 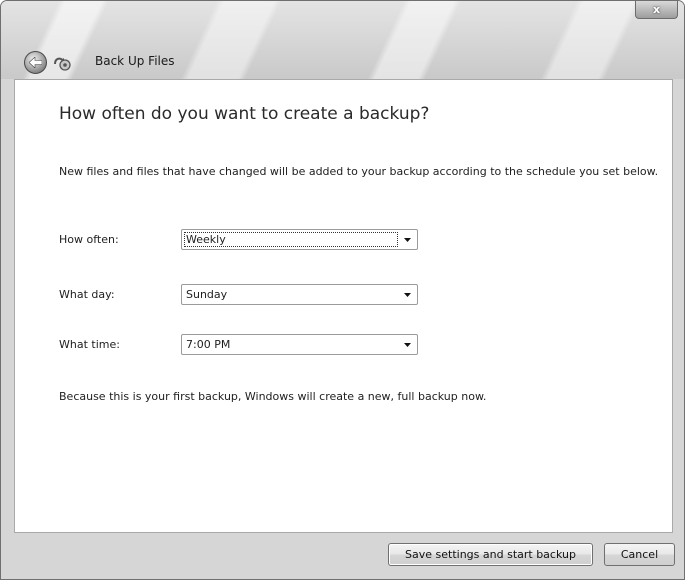 What do you see at coordinates (87, 294) in the screenshot?
I see `what-day-label: What day:` at bounding box center [87, 294].